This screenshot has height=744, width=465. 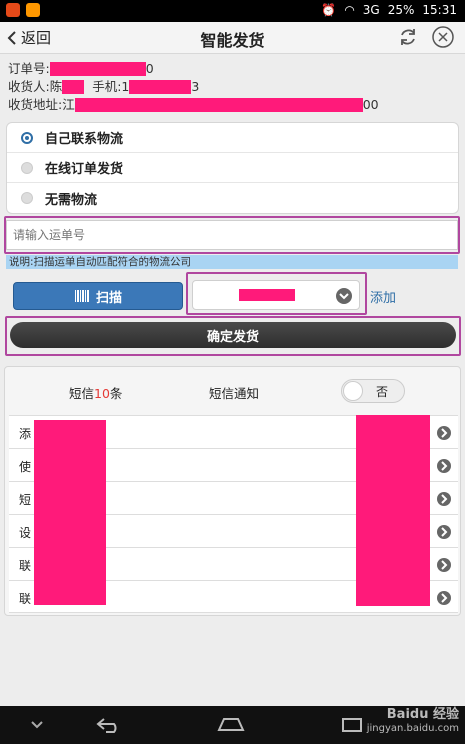 I want to click on refresh-icon, so click(x=408, y=37).